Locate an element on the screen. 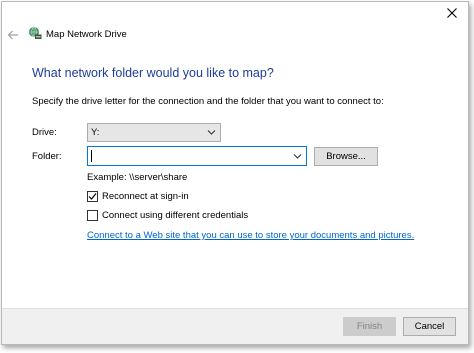 This screenshot has width=474, height=353. reconnect-label: Reconnect at sign-in is located at coordinates (145, 196).